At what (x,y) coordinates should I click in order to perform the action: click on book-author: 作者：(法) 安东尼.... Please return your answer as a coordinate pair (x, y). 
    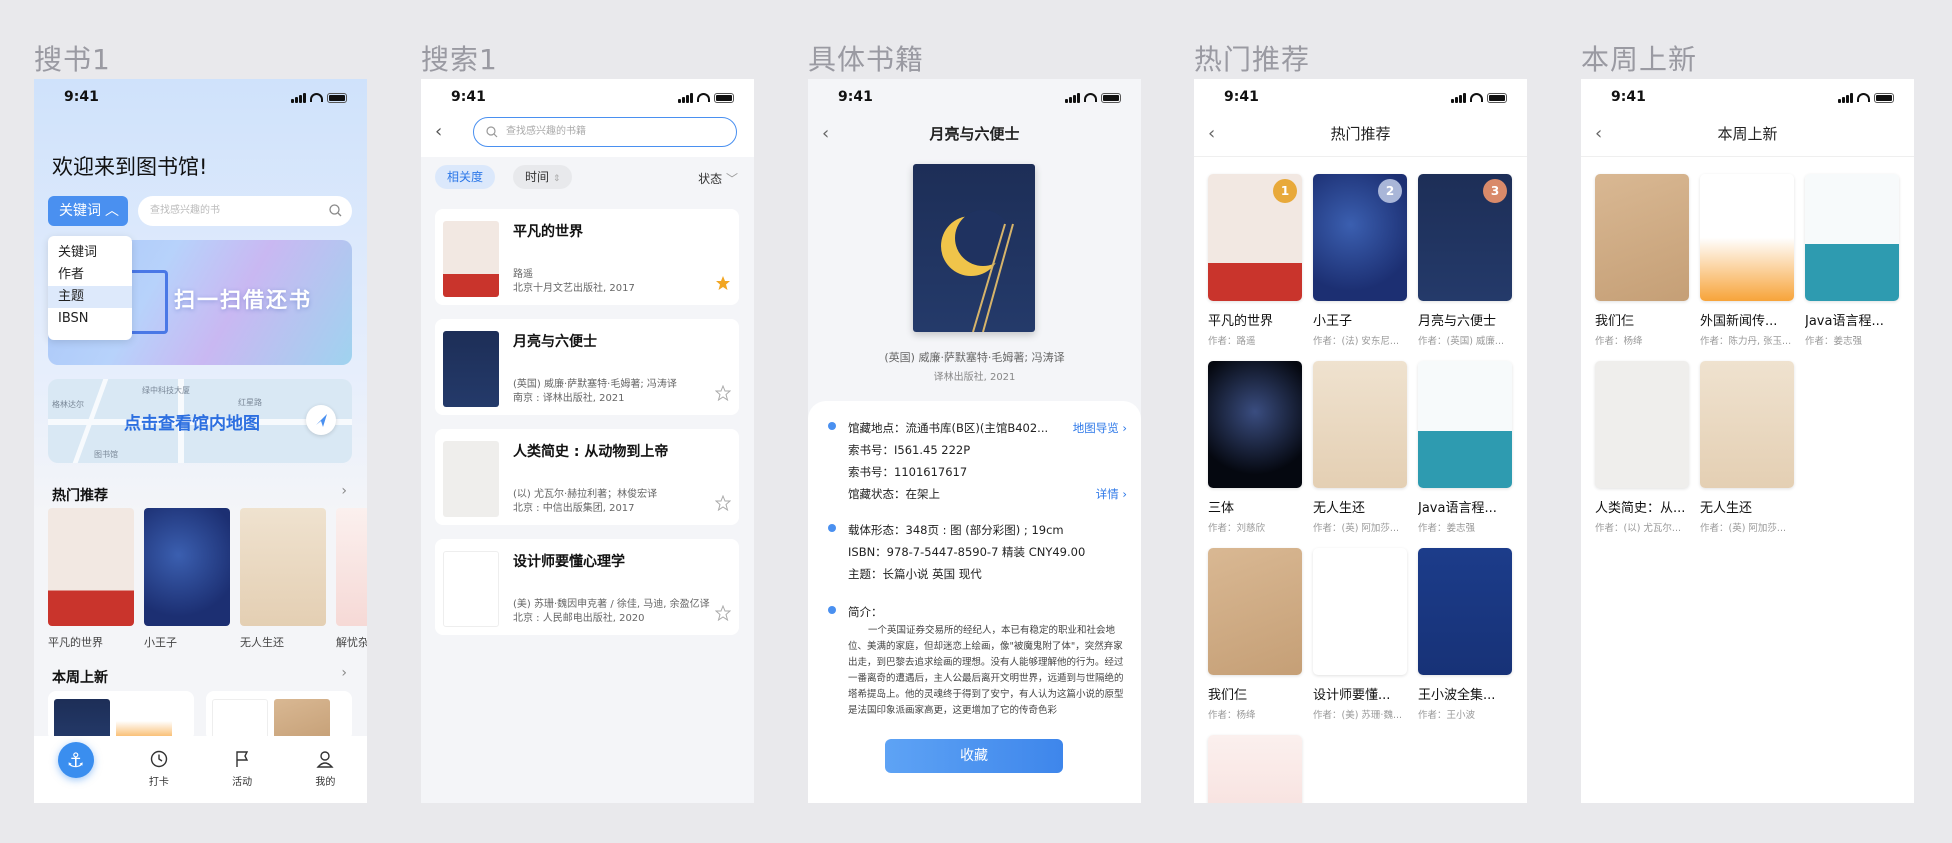
    Looking at the image, I should click on (1356, 341).